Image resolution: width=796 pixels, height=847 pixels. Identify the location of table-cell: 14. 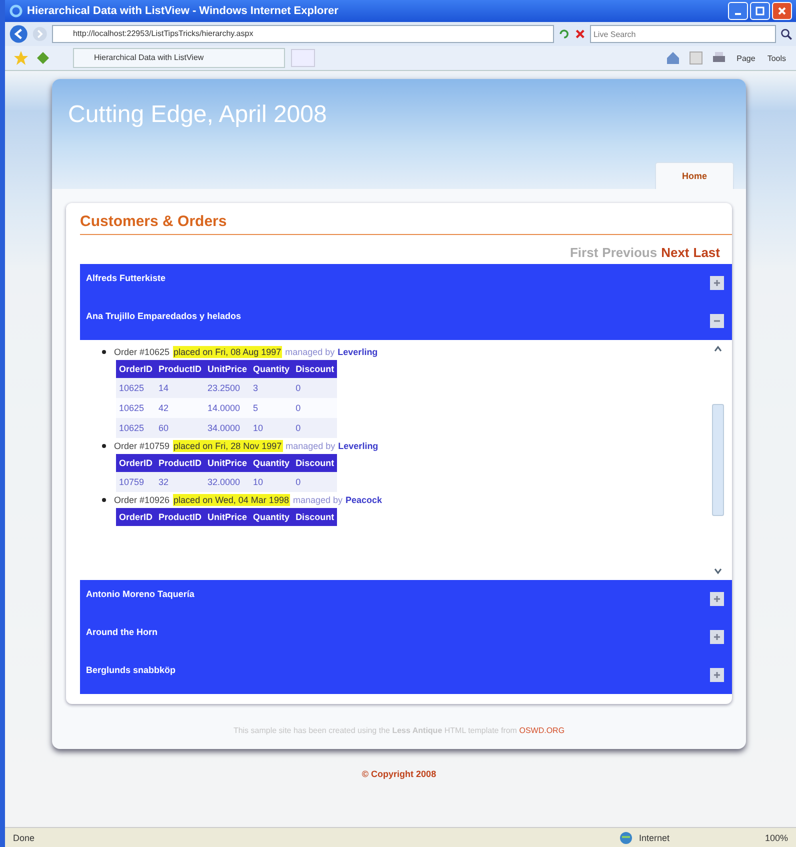
(180, 388).